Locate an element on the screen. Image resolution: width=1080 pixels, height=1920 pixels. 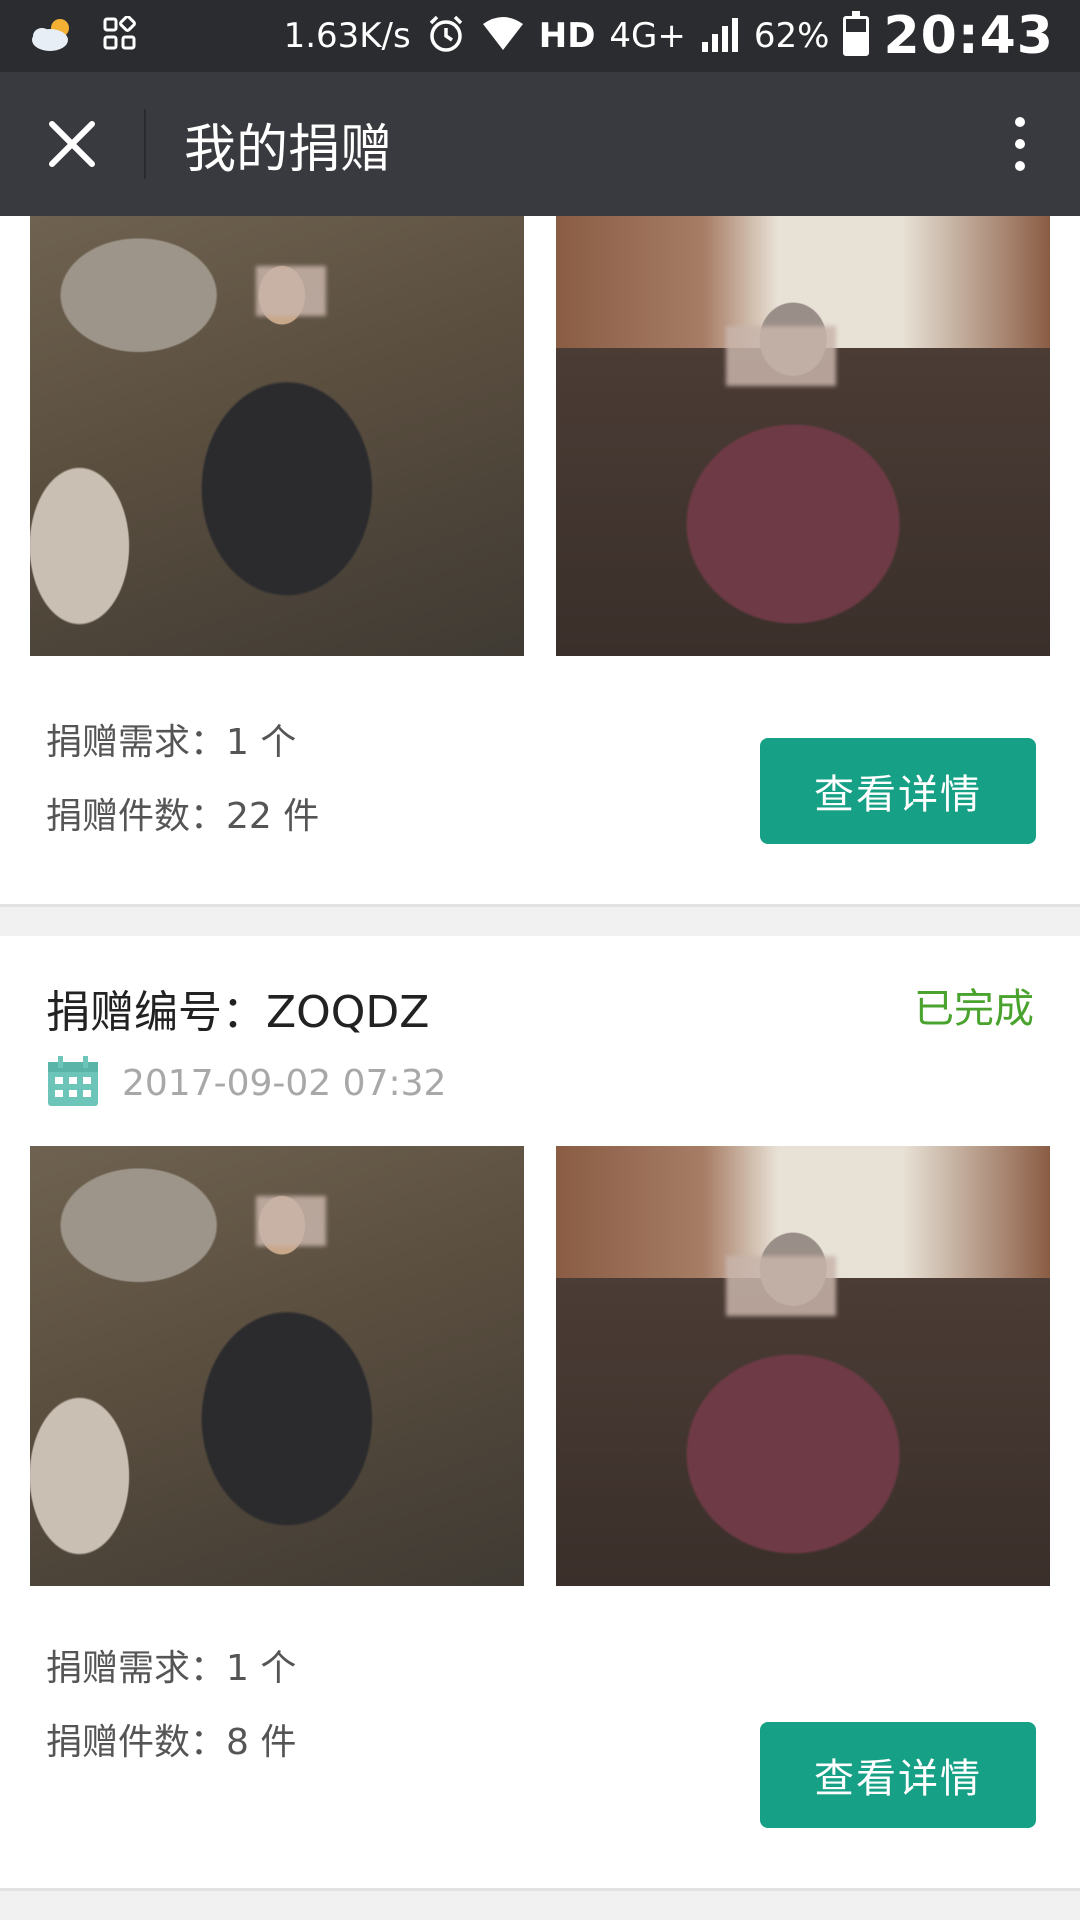
more-menu-button is located at coordinates (1020, 144).